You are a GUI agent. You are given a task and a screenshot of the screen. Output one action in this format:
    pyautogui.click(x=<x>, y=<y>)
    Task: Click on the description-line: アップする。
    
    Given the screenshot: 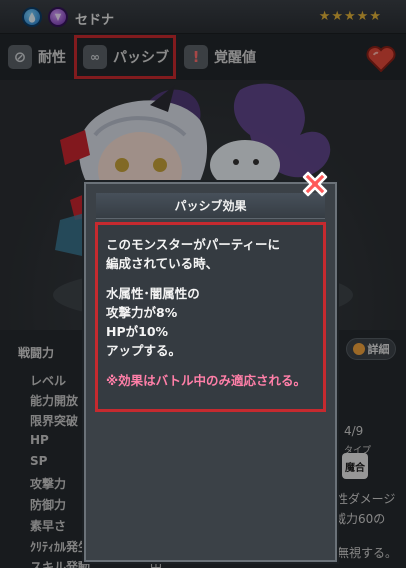 What is the action you would take?
    pyautogui.click(x=144, y=350)
    